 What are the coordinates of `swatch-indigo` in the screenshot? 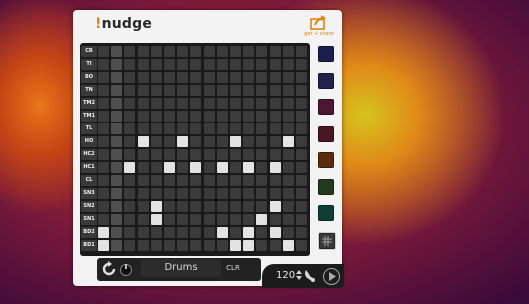 It's located at (326, 80).